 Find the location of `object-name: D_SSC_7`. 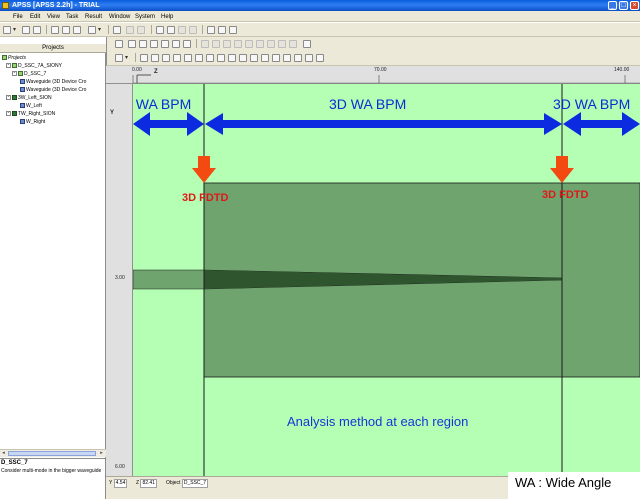

object-name: D_SSC_7 is located at coordinates (195, 483).